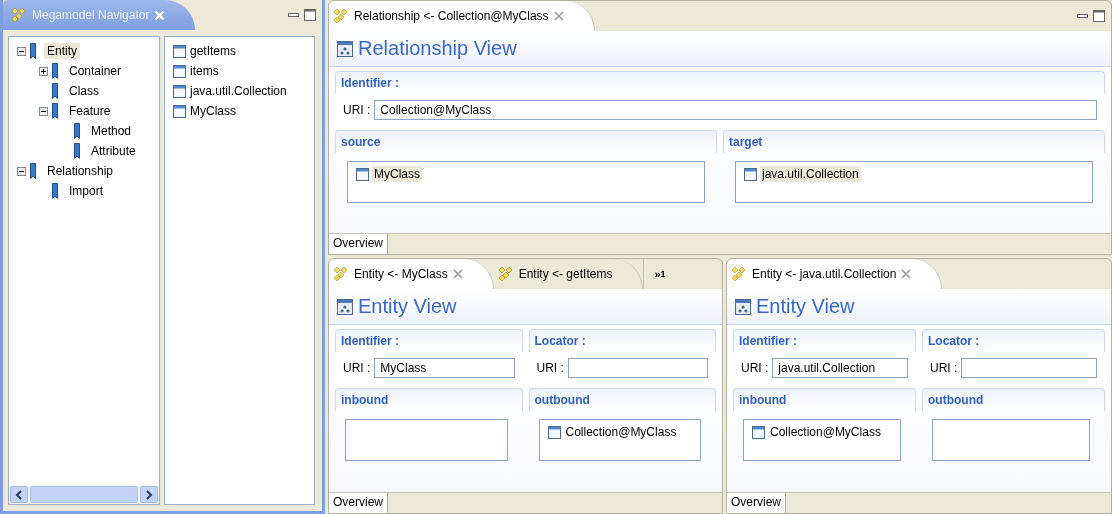  I want to click on editor-tab: Entity <- java.util.Collection, so click(835, 274).